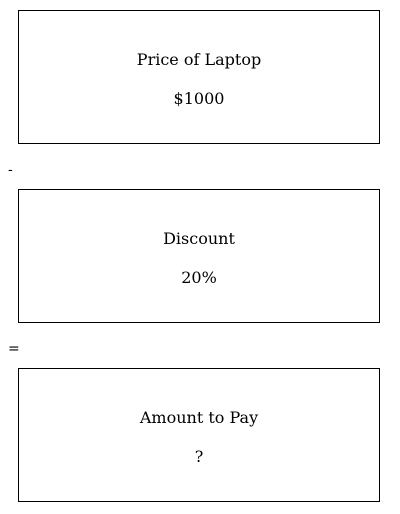 Image resolution: width=400 pixels, height=514 pixels. What do you see at coordinates (14, 349) in the screenshot?
I see `equals-operator: =` at bounding box center [14, 349].